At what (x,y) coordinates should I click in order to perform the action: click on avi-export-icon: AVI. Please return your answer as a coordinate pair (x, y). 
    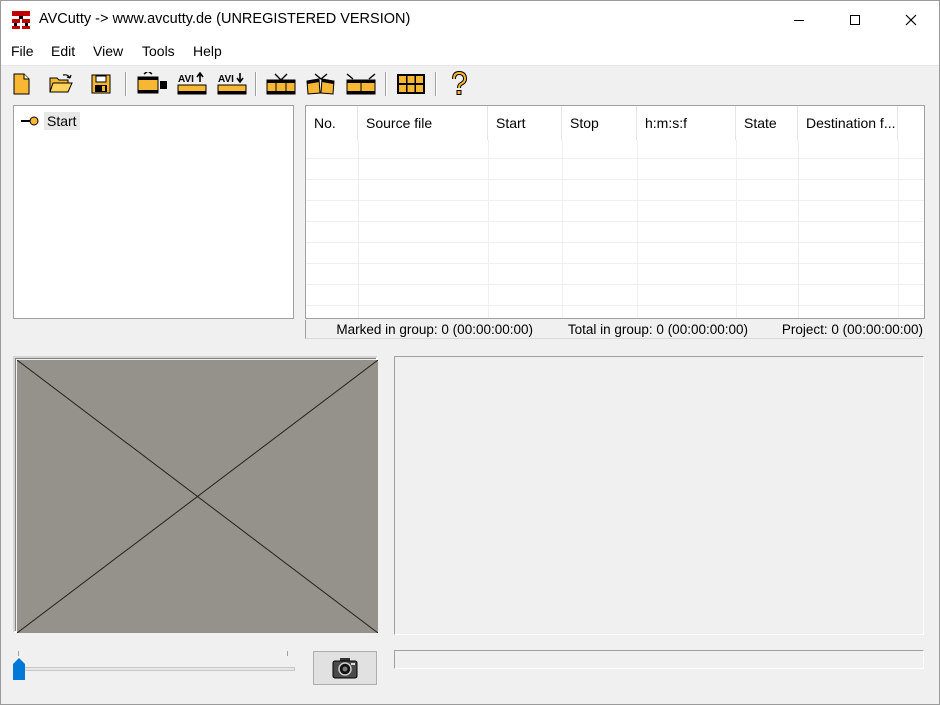
    Looking at the image, I should click on (192, 83).